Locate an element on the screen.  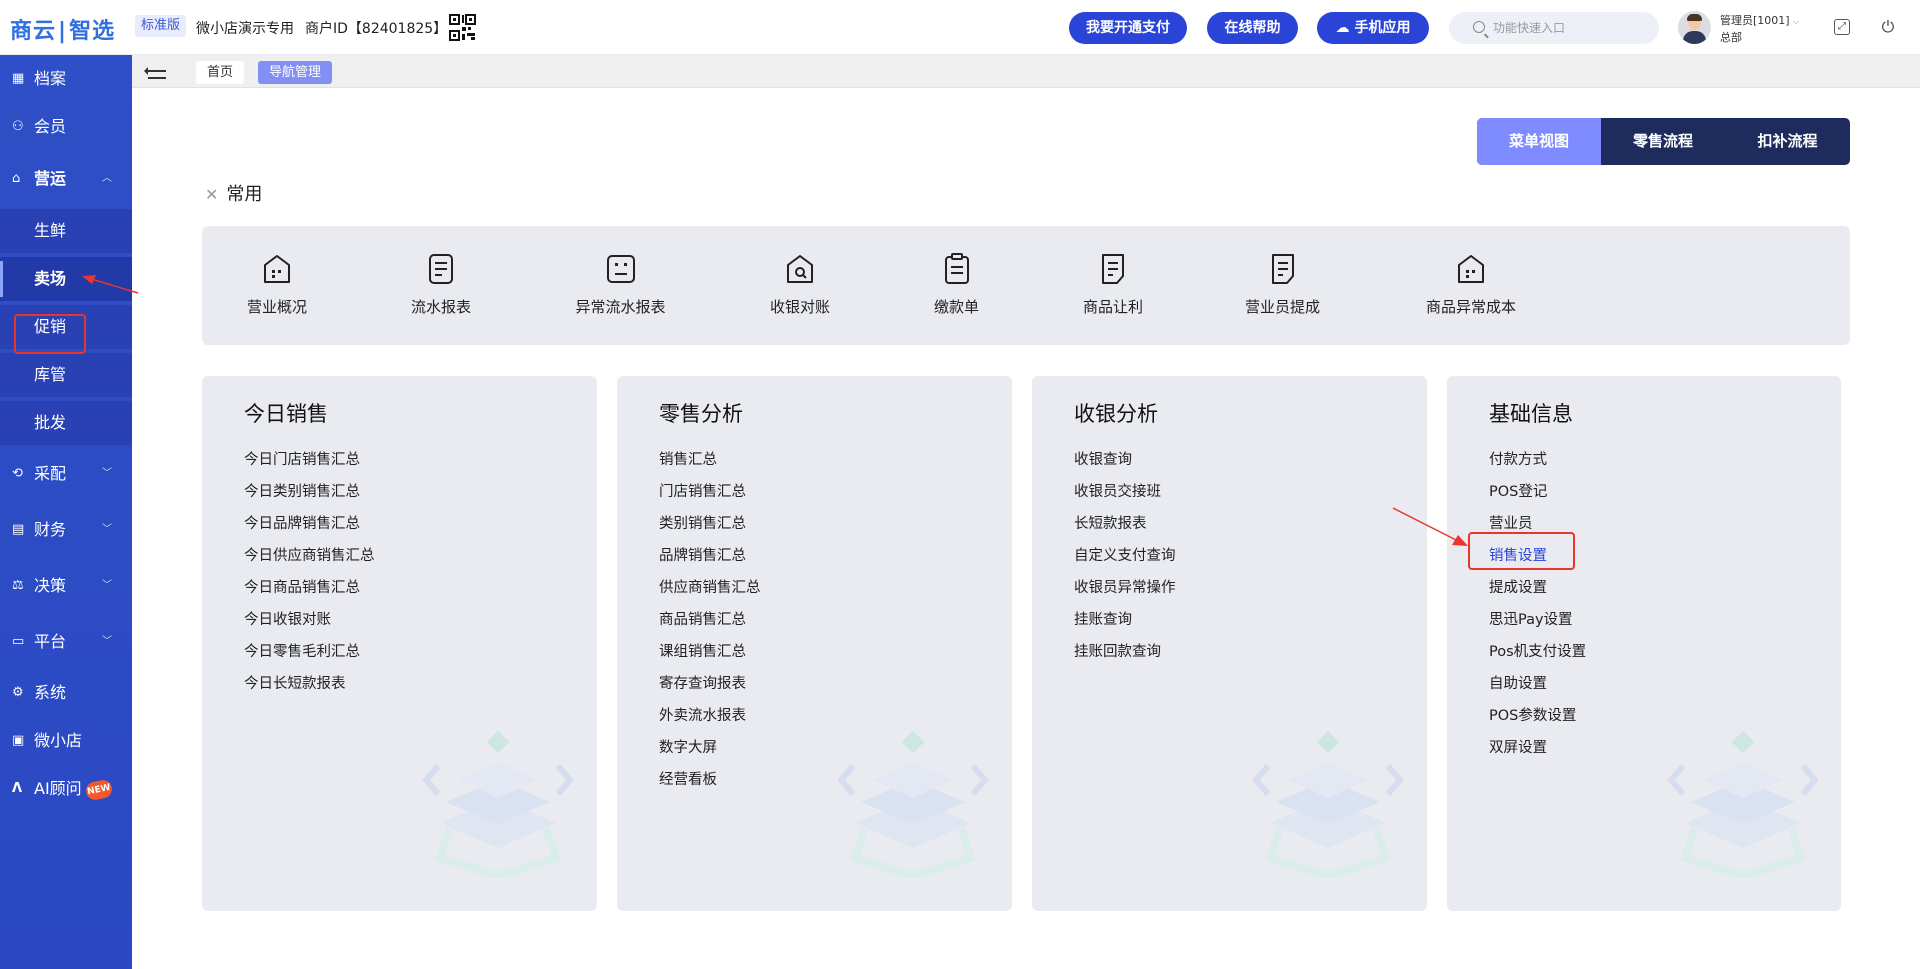
decision-icon: ⚖ is located at coordinates (18, 585).